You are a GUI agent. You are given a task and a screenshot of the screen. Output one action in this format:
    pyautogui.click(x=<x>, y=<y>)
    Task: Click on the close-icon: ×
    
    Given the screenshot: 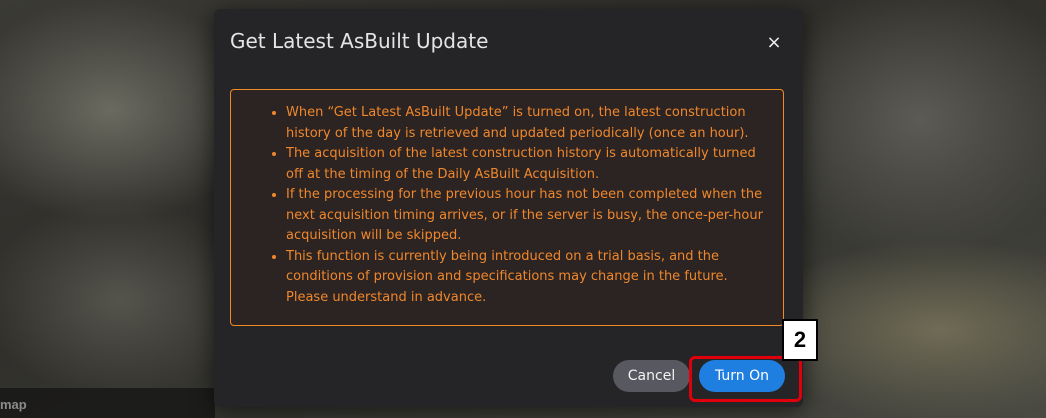 What is the action you would take?
    pyautogui.click(x=774, y=43)
    